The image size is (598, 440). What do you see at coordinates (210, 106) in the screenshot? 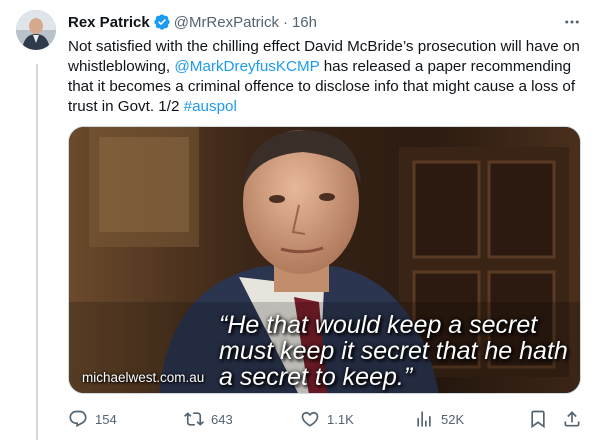
I see `hashtag-link: #auspol` at bounding box center [210, 106].